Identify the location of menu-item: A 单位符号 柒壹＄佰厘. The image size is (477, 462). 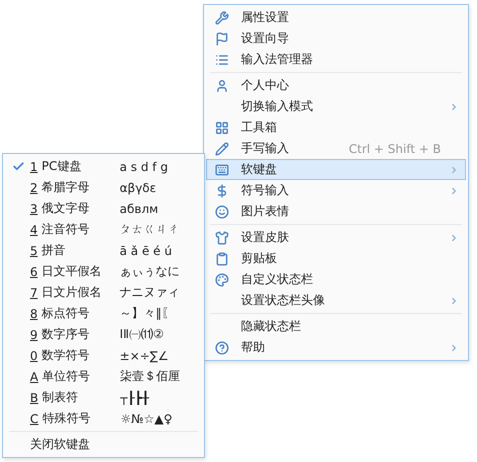
(103, 376).